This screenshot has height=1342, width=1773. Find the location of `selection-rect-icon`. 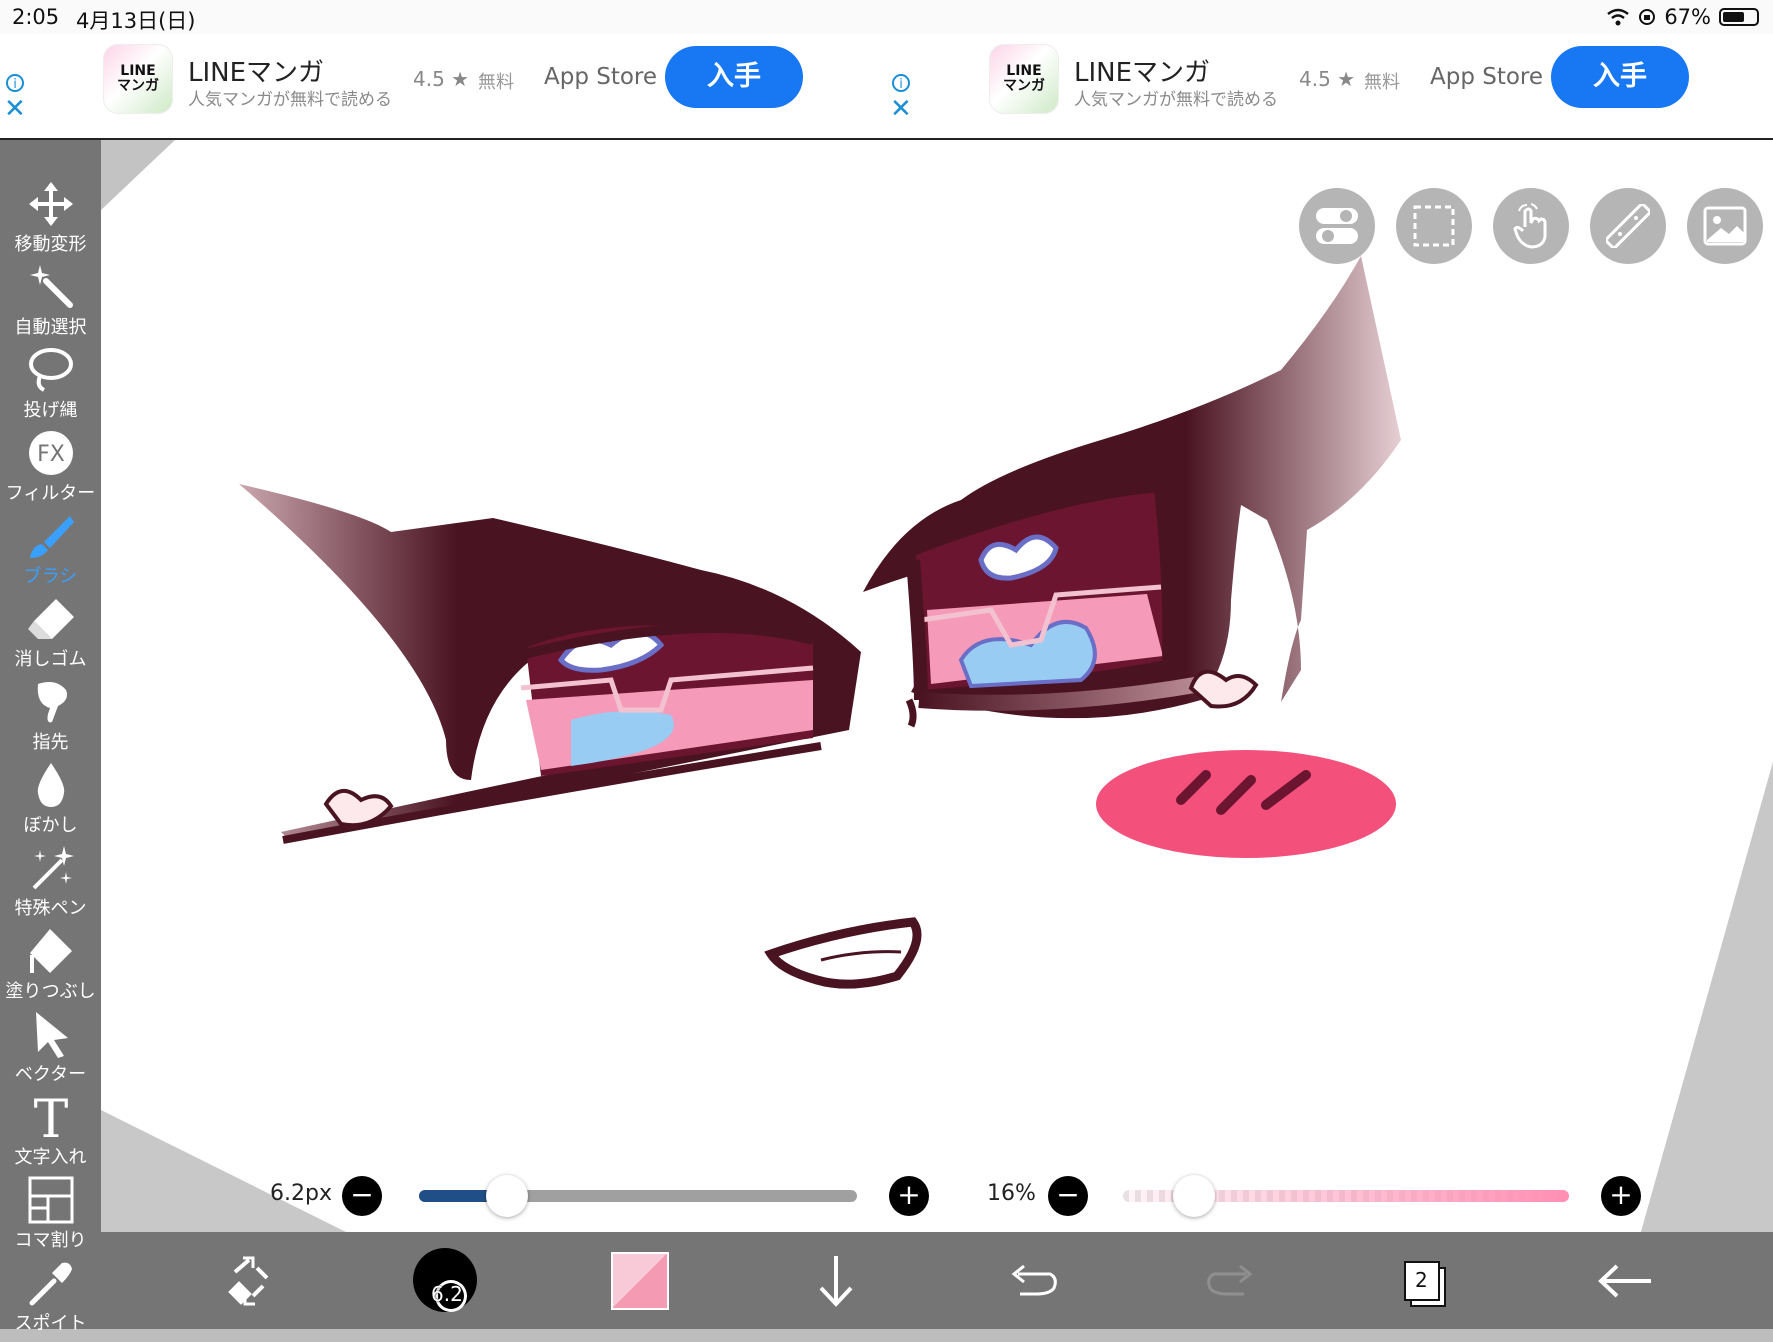

selection-rect-icon is located at coordinates (1434, 226).